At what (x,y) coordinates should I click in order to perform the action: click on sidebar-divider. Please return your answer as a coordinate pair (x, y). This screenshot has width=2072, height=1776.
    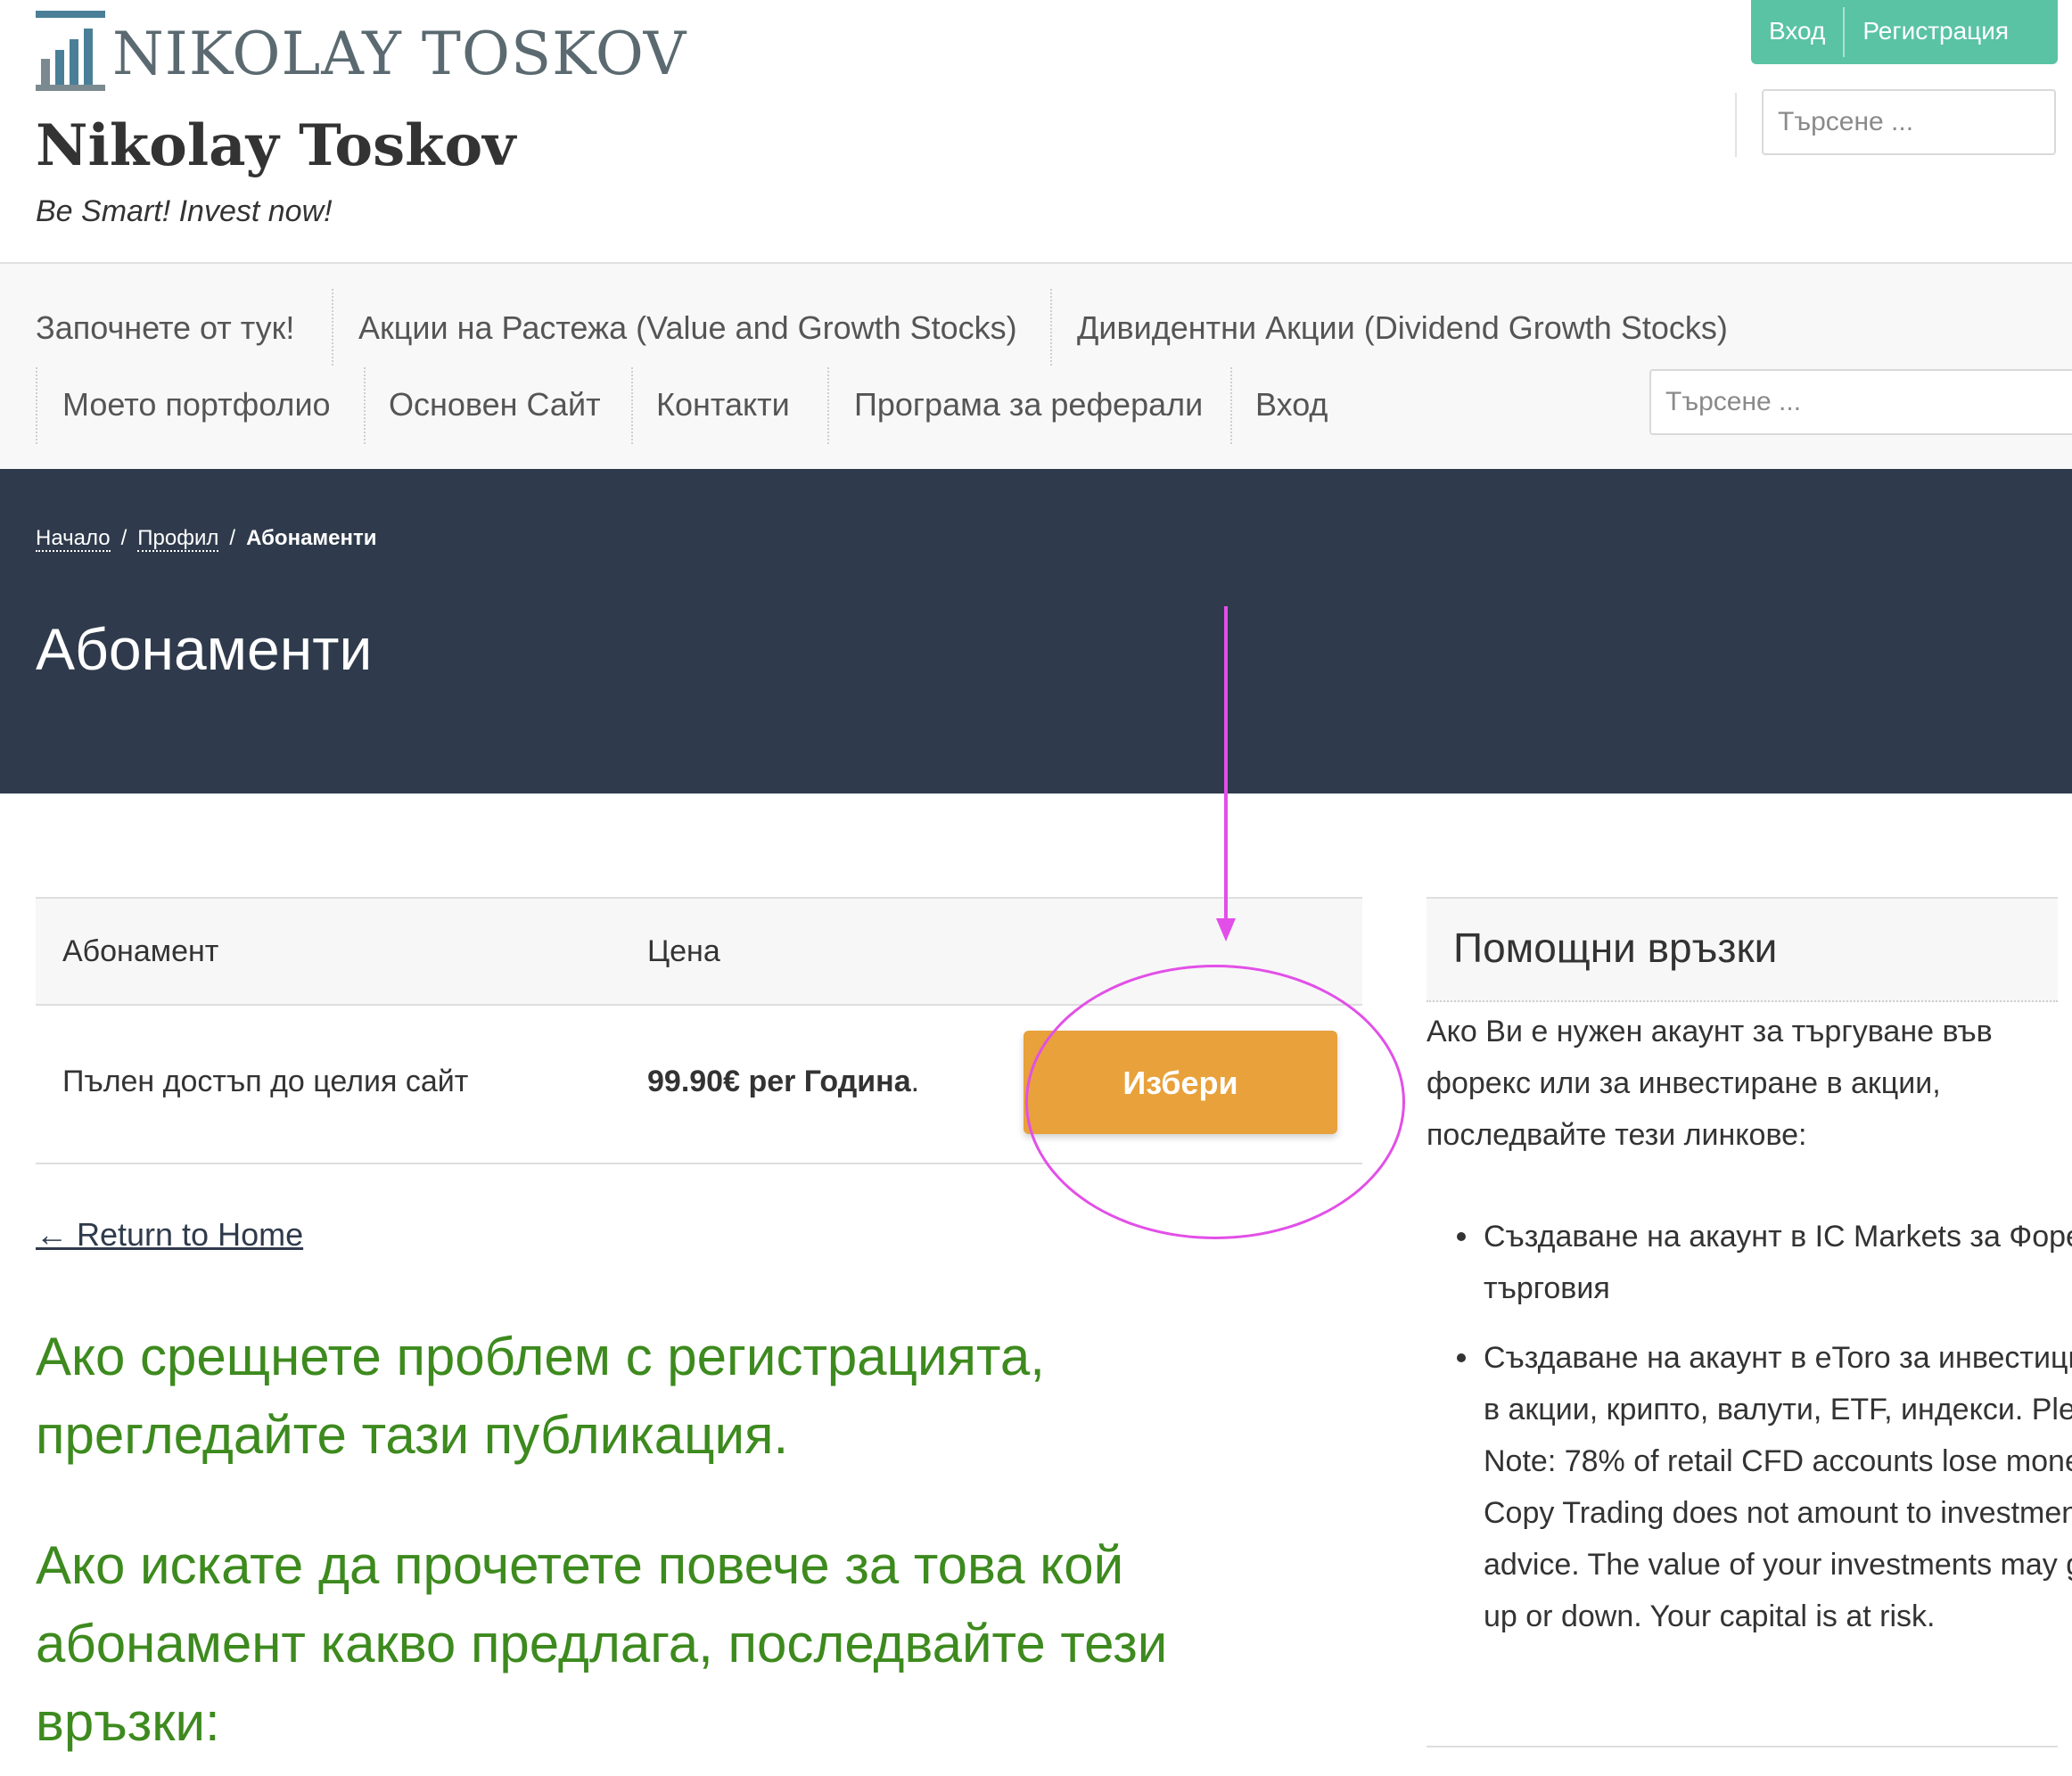
    Looking at the image, I should click on (1743, 1746).